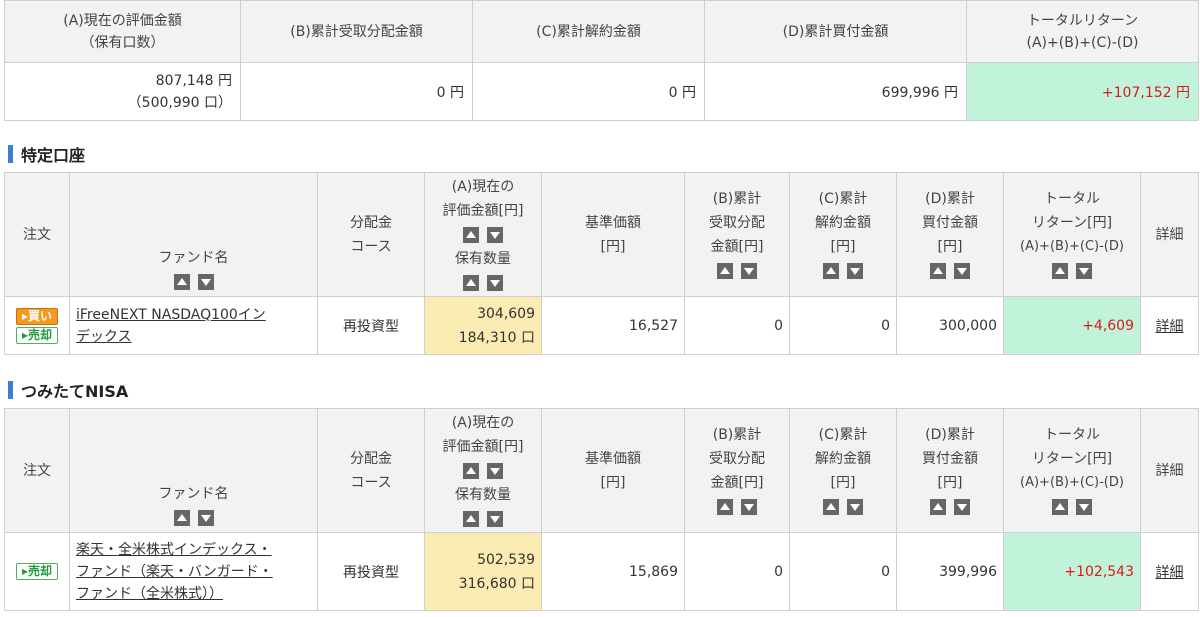 This screenshot has width=1200, height=617. Describe the element at coordinates (37, 316) in the screenshot. I see `buy-button: ▸買い` at that location.